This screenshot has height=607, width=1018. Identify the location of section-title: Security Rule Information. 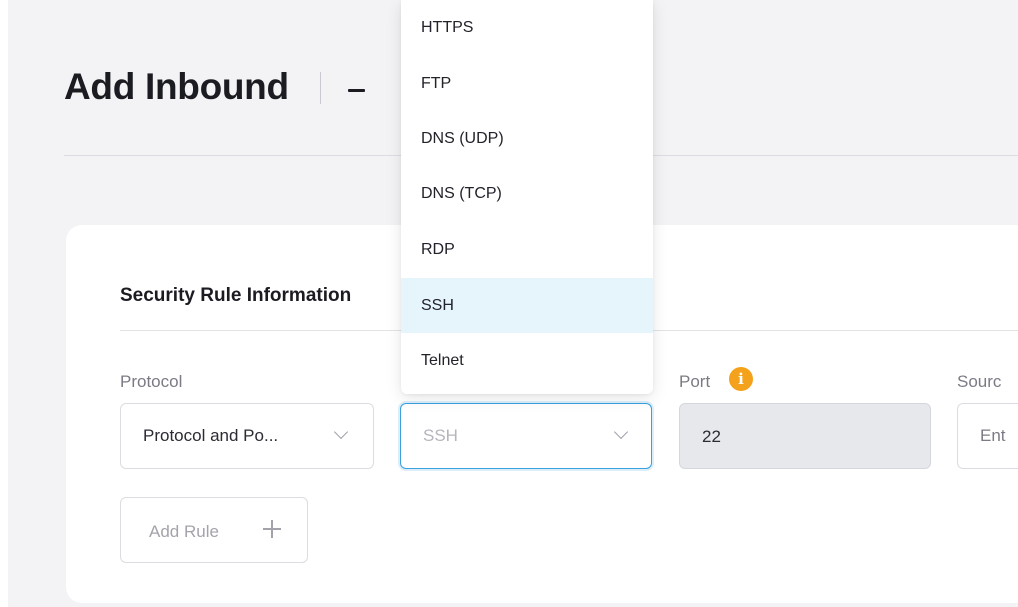
(236, 295).